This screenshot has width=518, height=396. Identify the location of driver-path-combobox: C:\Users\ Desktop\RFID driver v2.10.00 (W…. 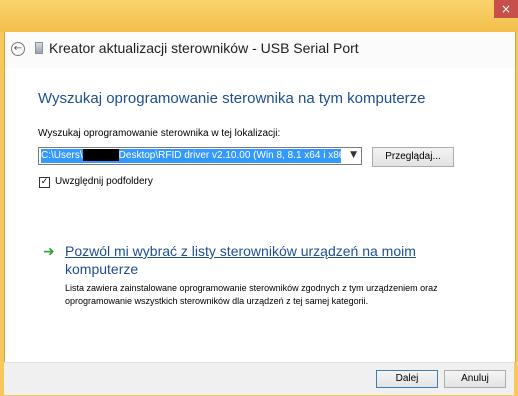
(200, 156).